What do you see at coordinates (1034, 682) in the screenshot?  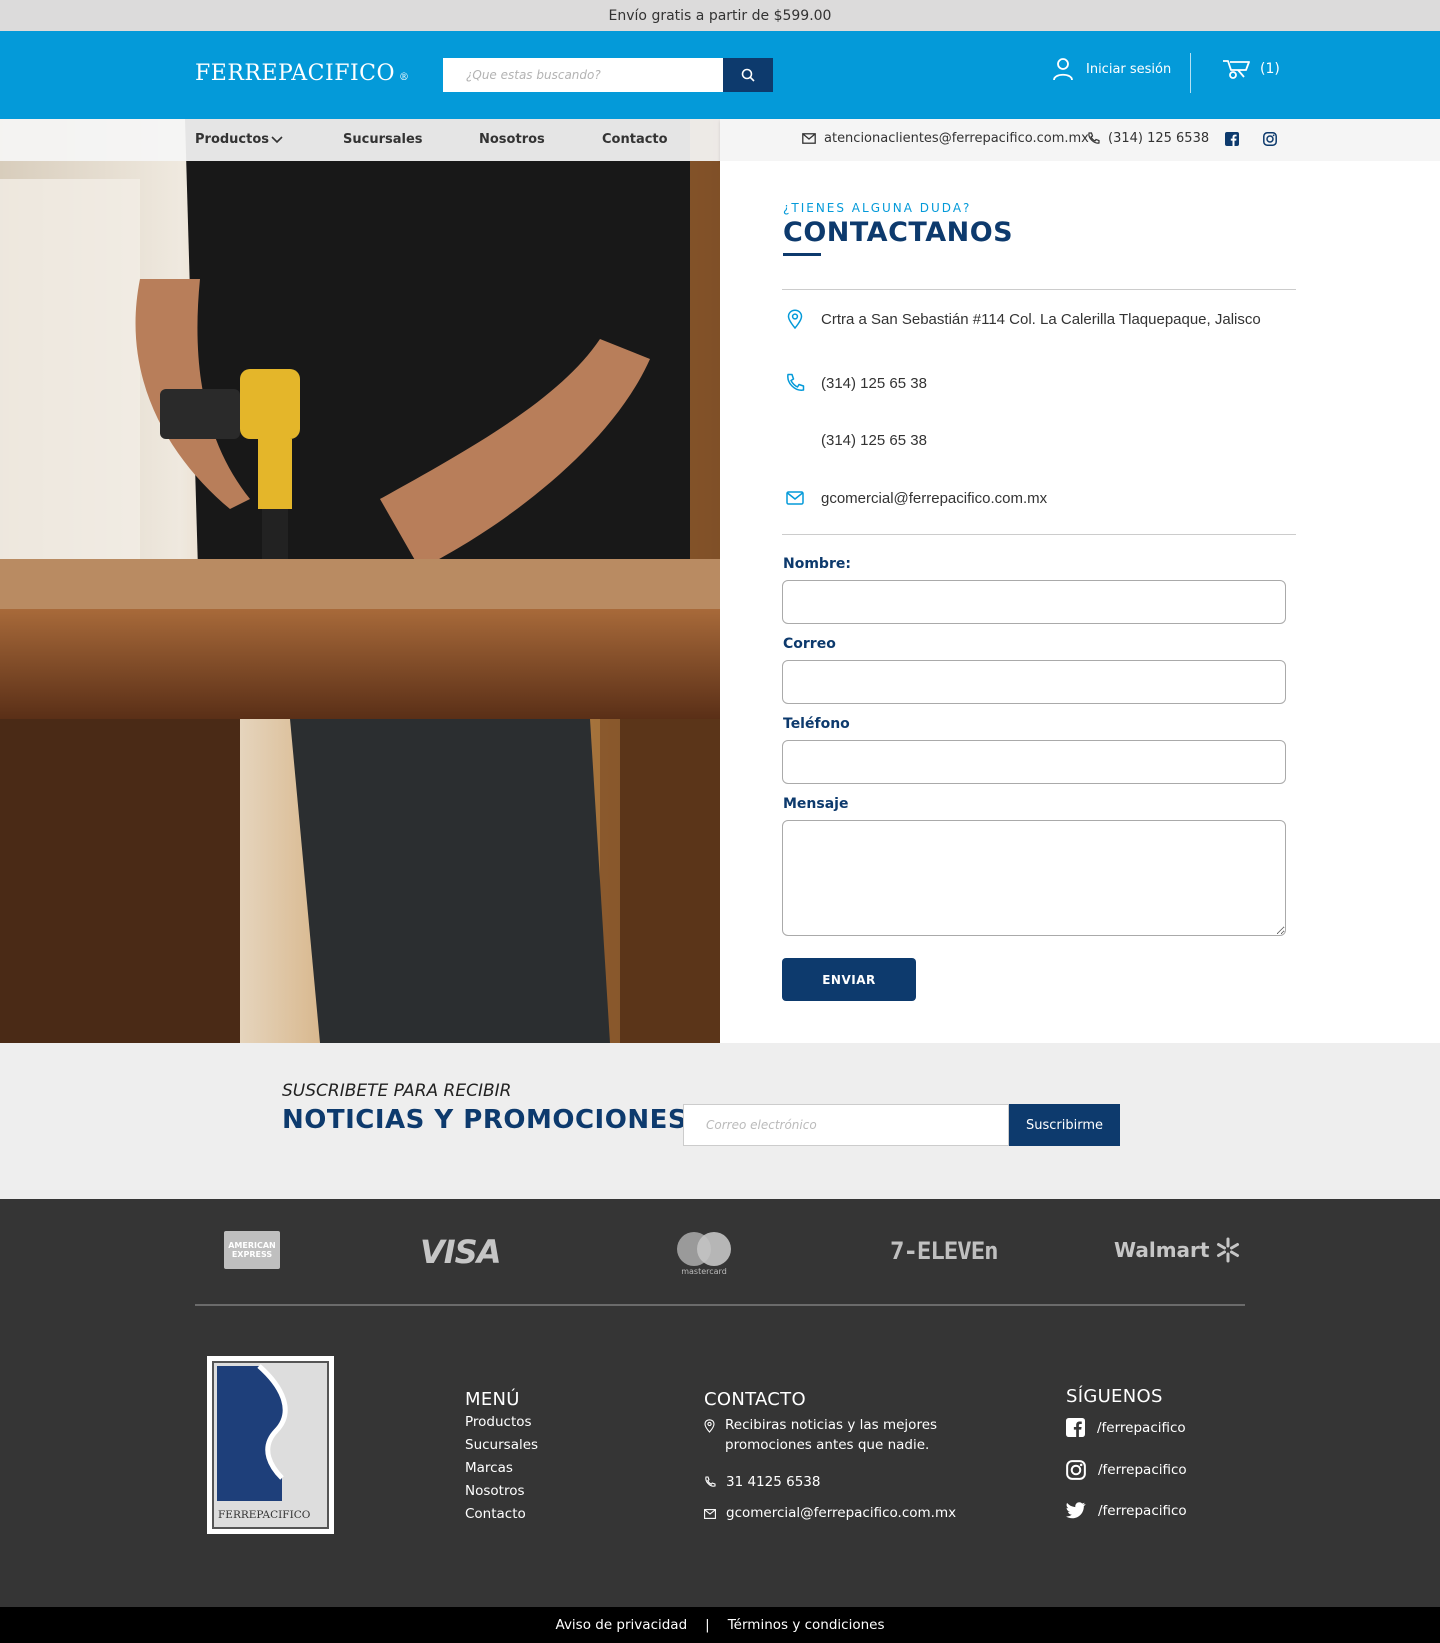 I see `email-field` at bounding box center [1034, 682].